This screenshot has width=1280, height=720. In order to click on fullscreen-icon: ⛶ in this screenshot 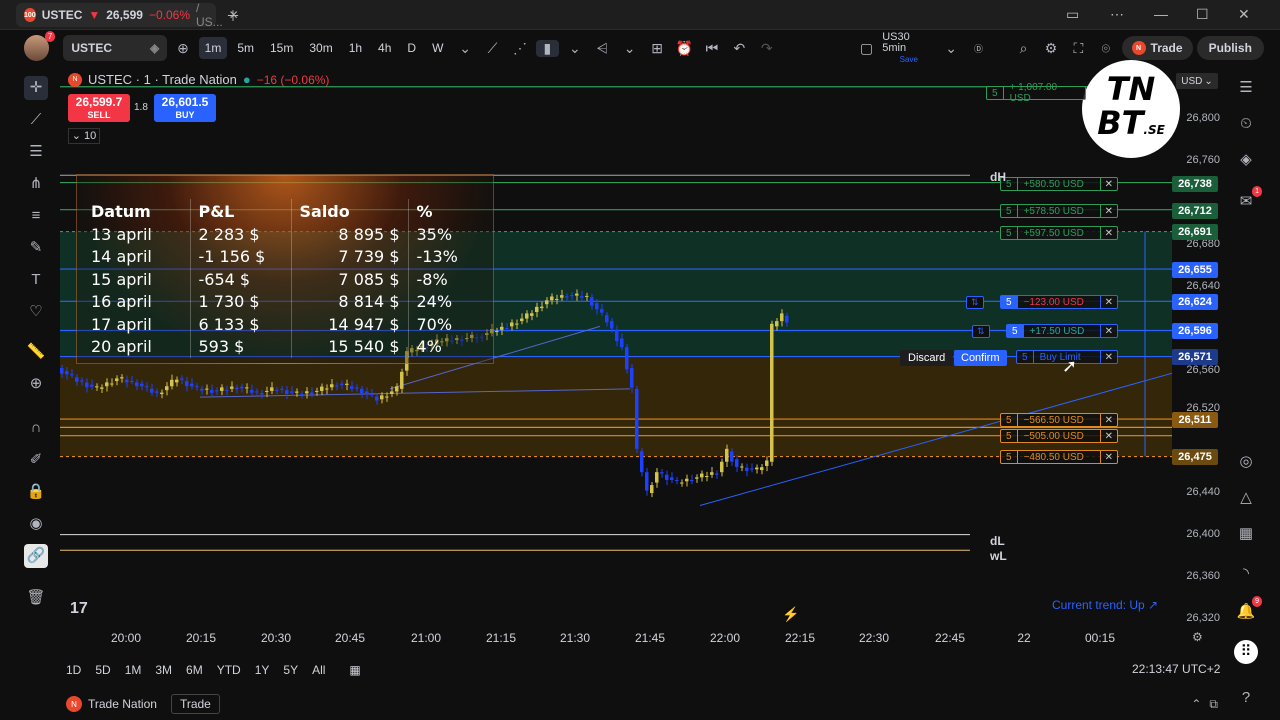, I will do `click(1078, 48)`.